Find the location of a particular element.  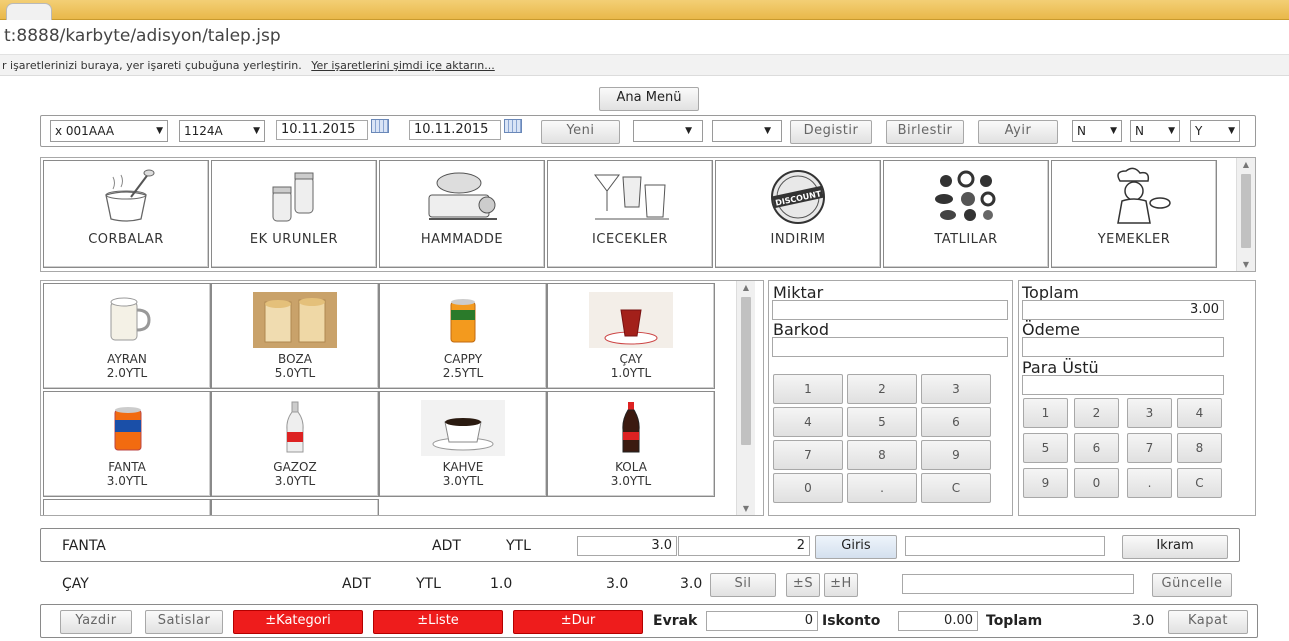

total-input: 3.00 is located at coordinates (1123, 310).